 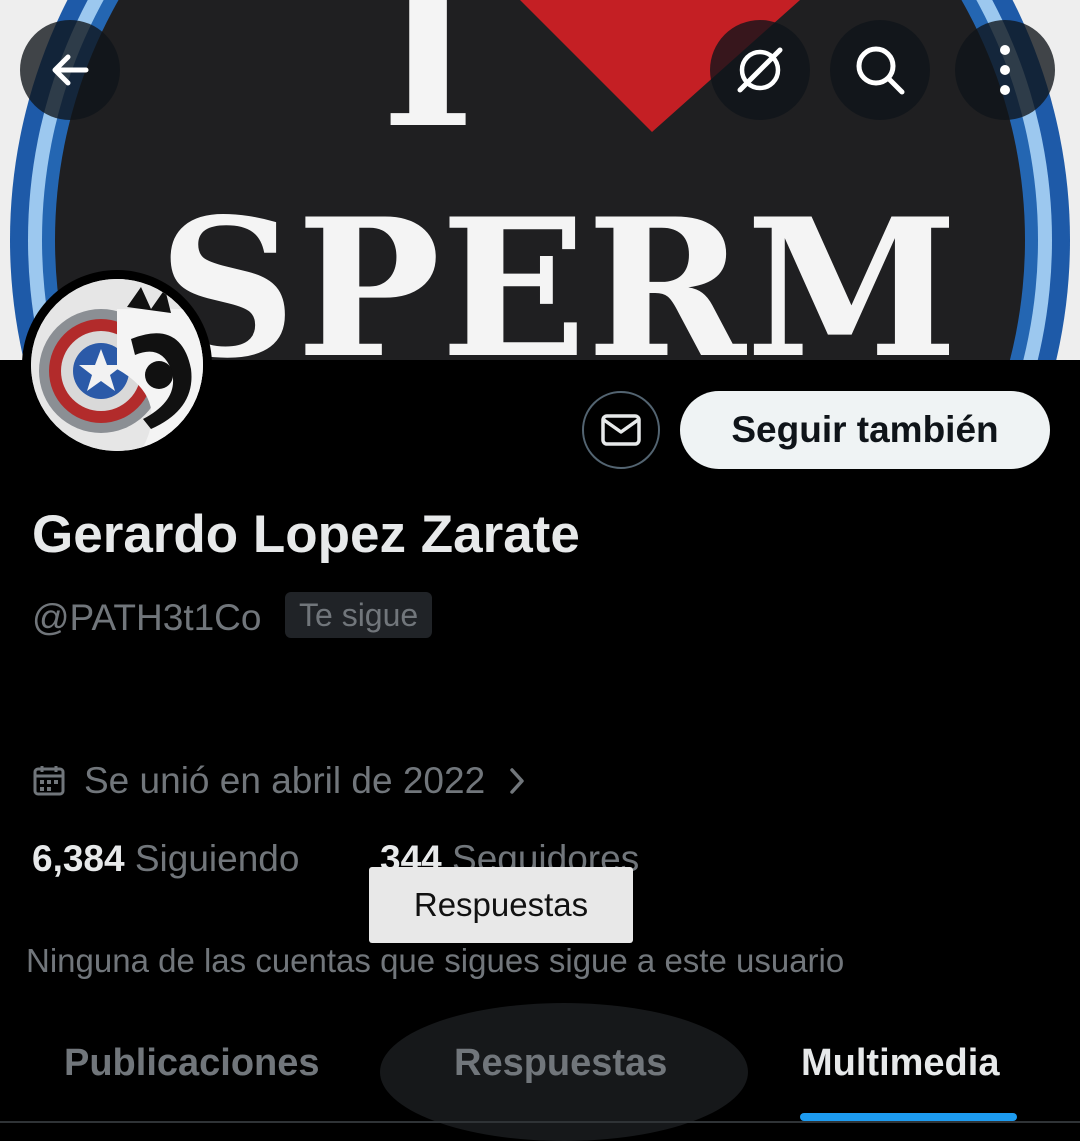 What do you see at coordinates (558, 268) in the screenshot?
I see `banner-text-sperm: SPERM` at bounding box center [558, 268].